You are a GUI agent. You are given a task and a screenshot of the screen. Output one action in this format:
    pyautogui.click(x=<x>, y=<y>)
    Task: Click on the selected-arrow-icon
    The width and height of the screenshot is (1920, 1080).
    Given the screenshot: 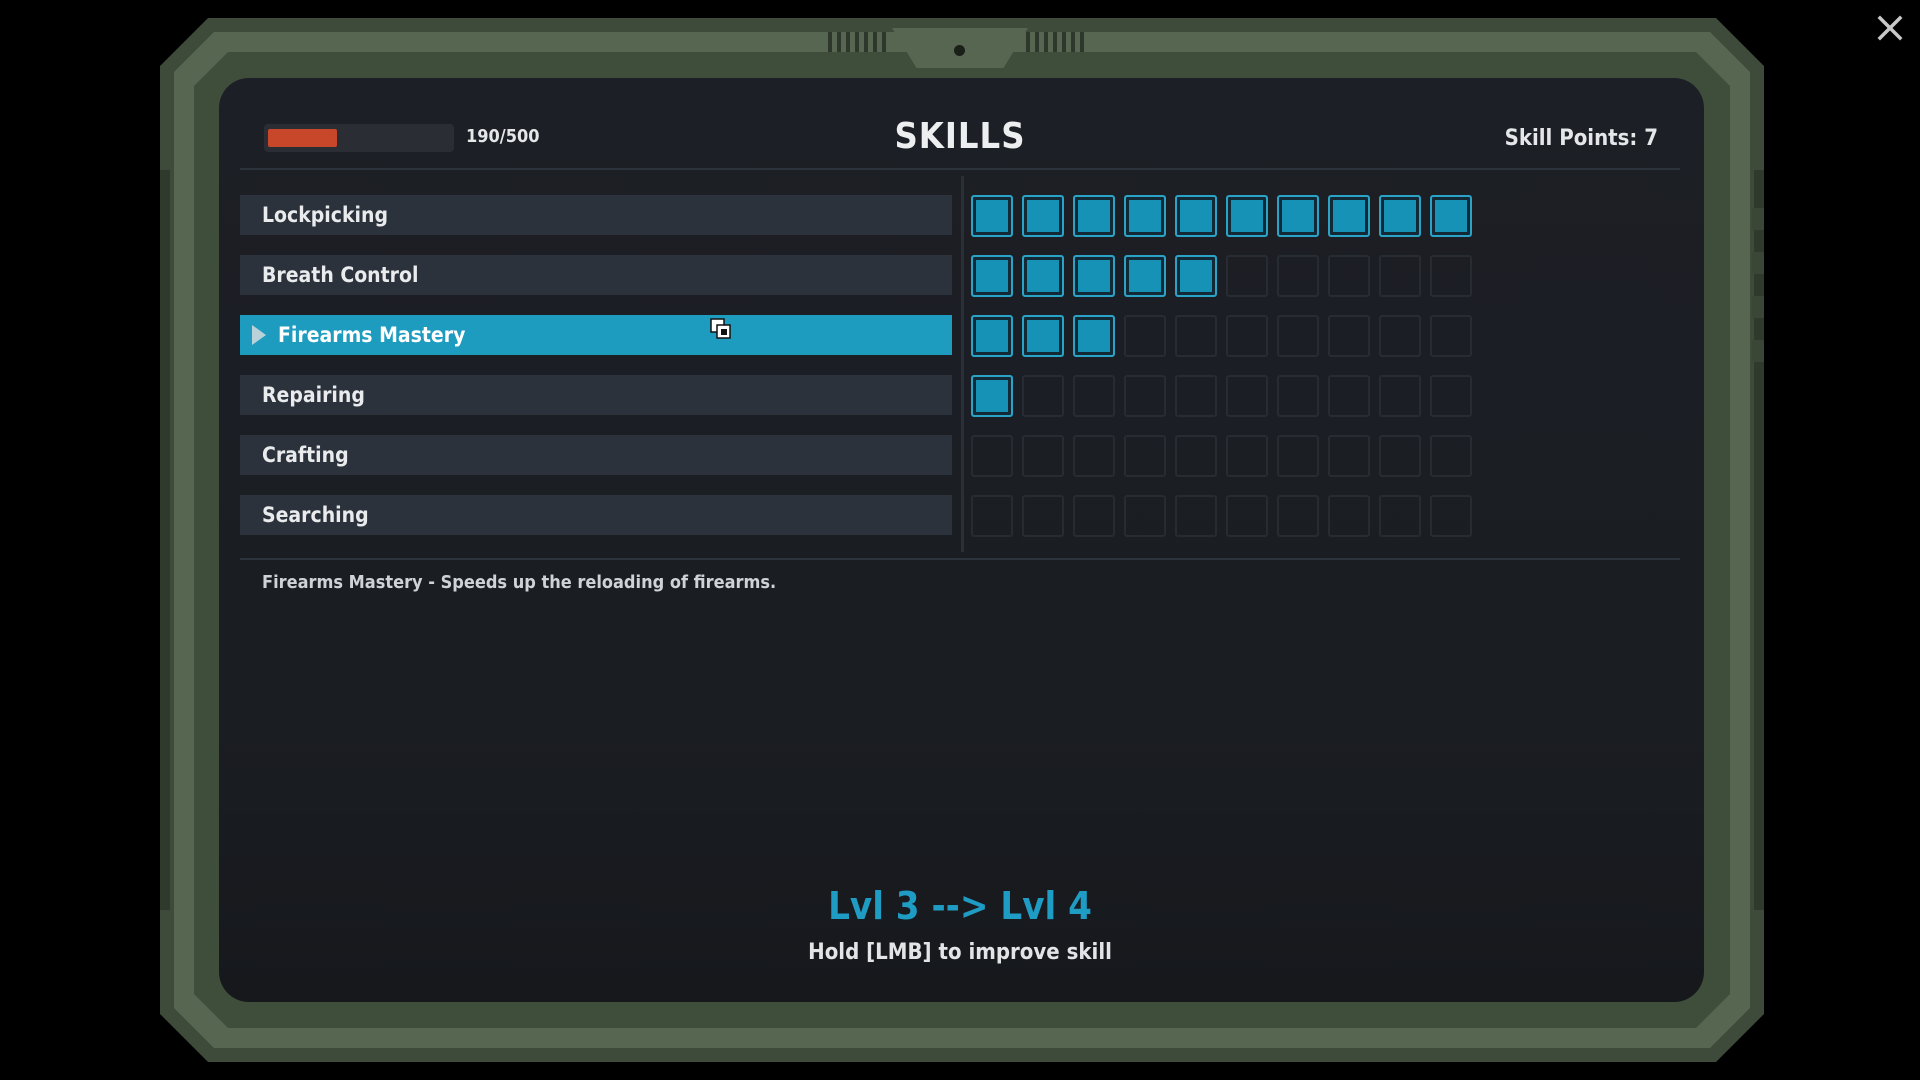 What is the action you would take?
    pyautogui.click(x=259, y=335)
    